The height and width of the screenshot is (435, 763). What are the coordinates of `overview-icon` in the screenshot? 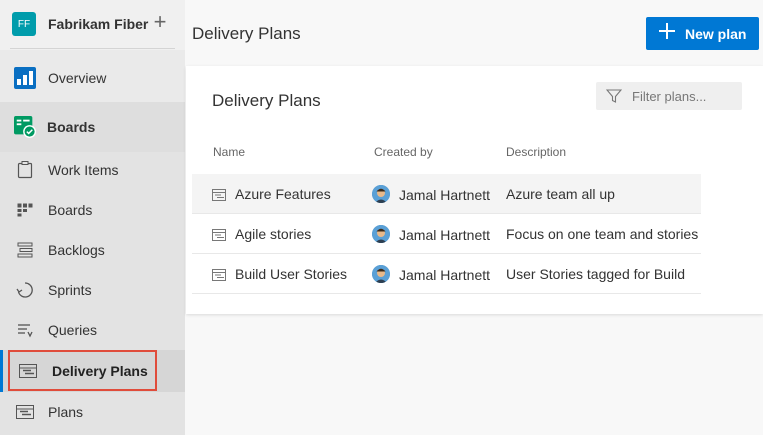 It's located at (25, 78).